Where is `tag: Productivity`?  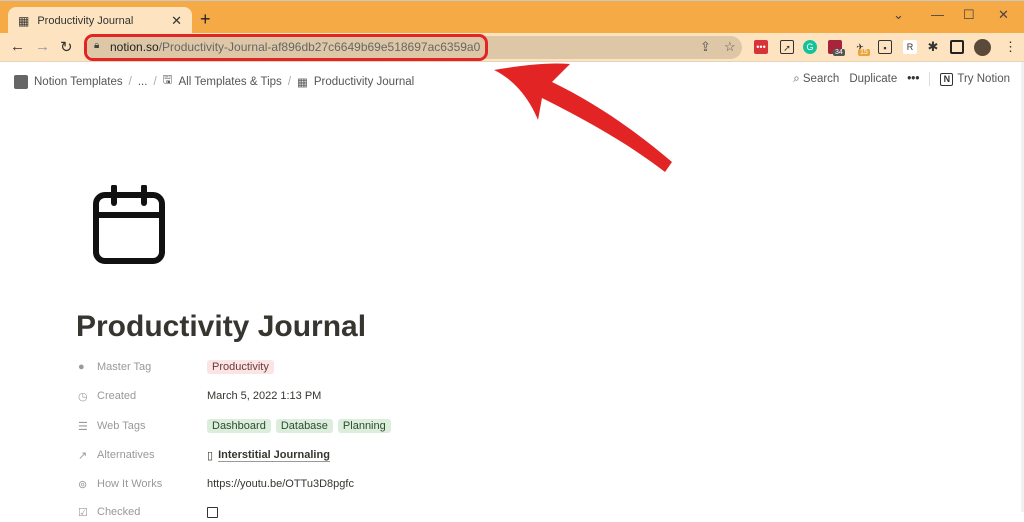 tag: Productivity is located at coordinates (240, 367).